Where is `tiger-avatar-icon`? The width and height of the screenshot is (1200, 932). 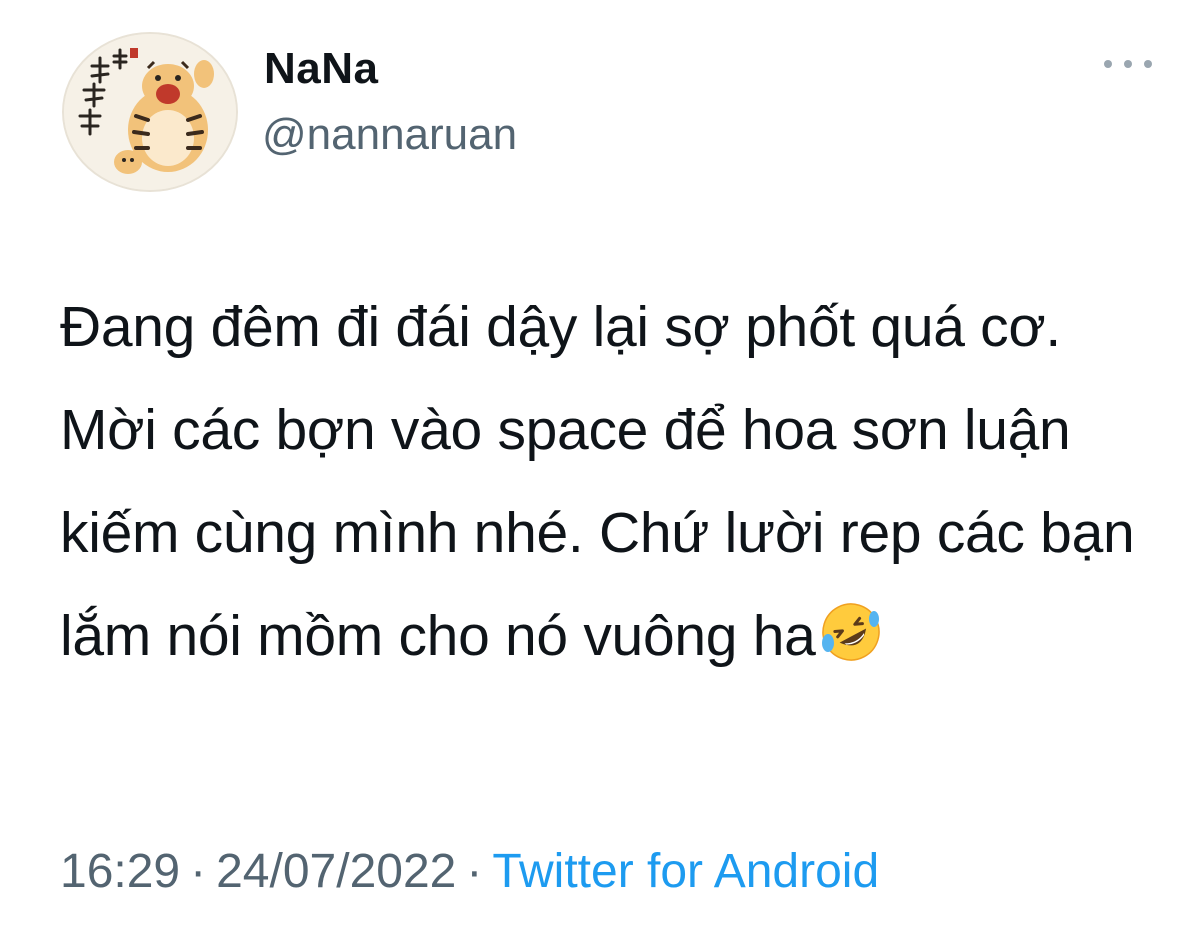 tiger-avatar-icon is located at coordinates (150, 112).